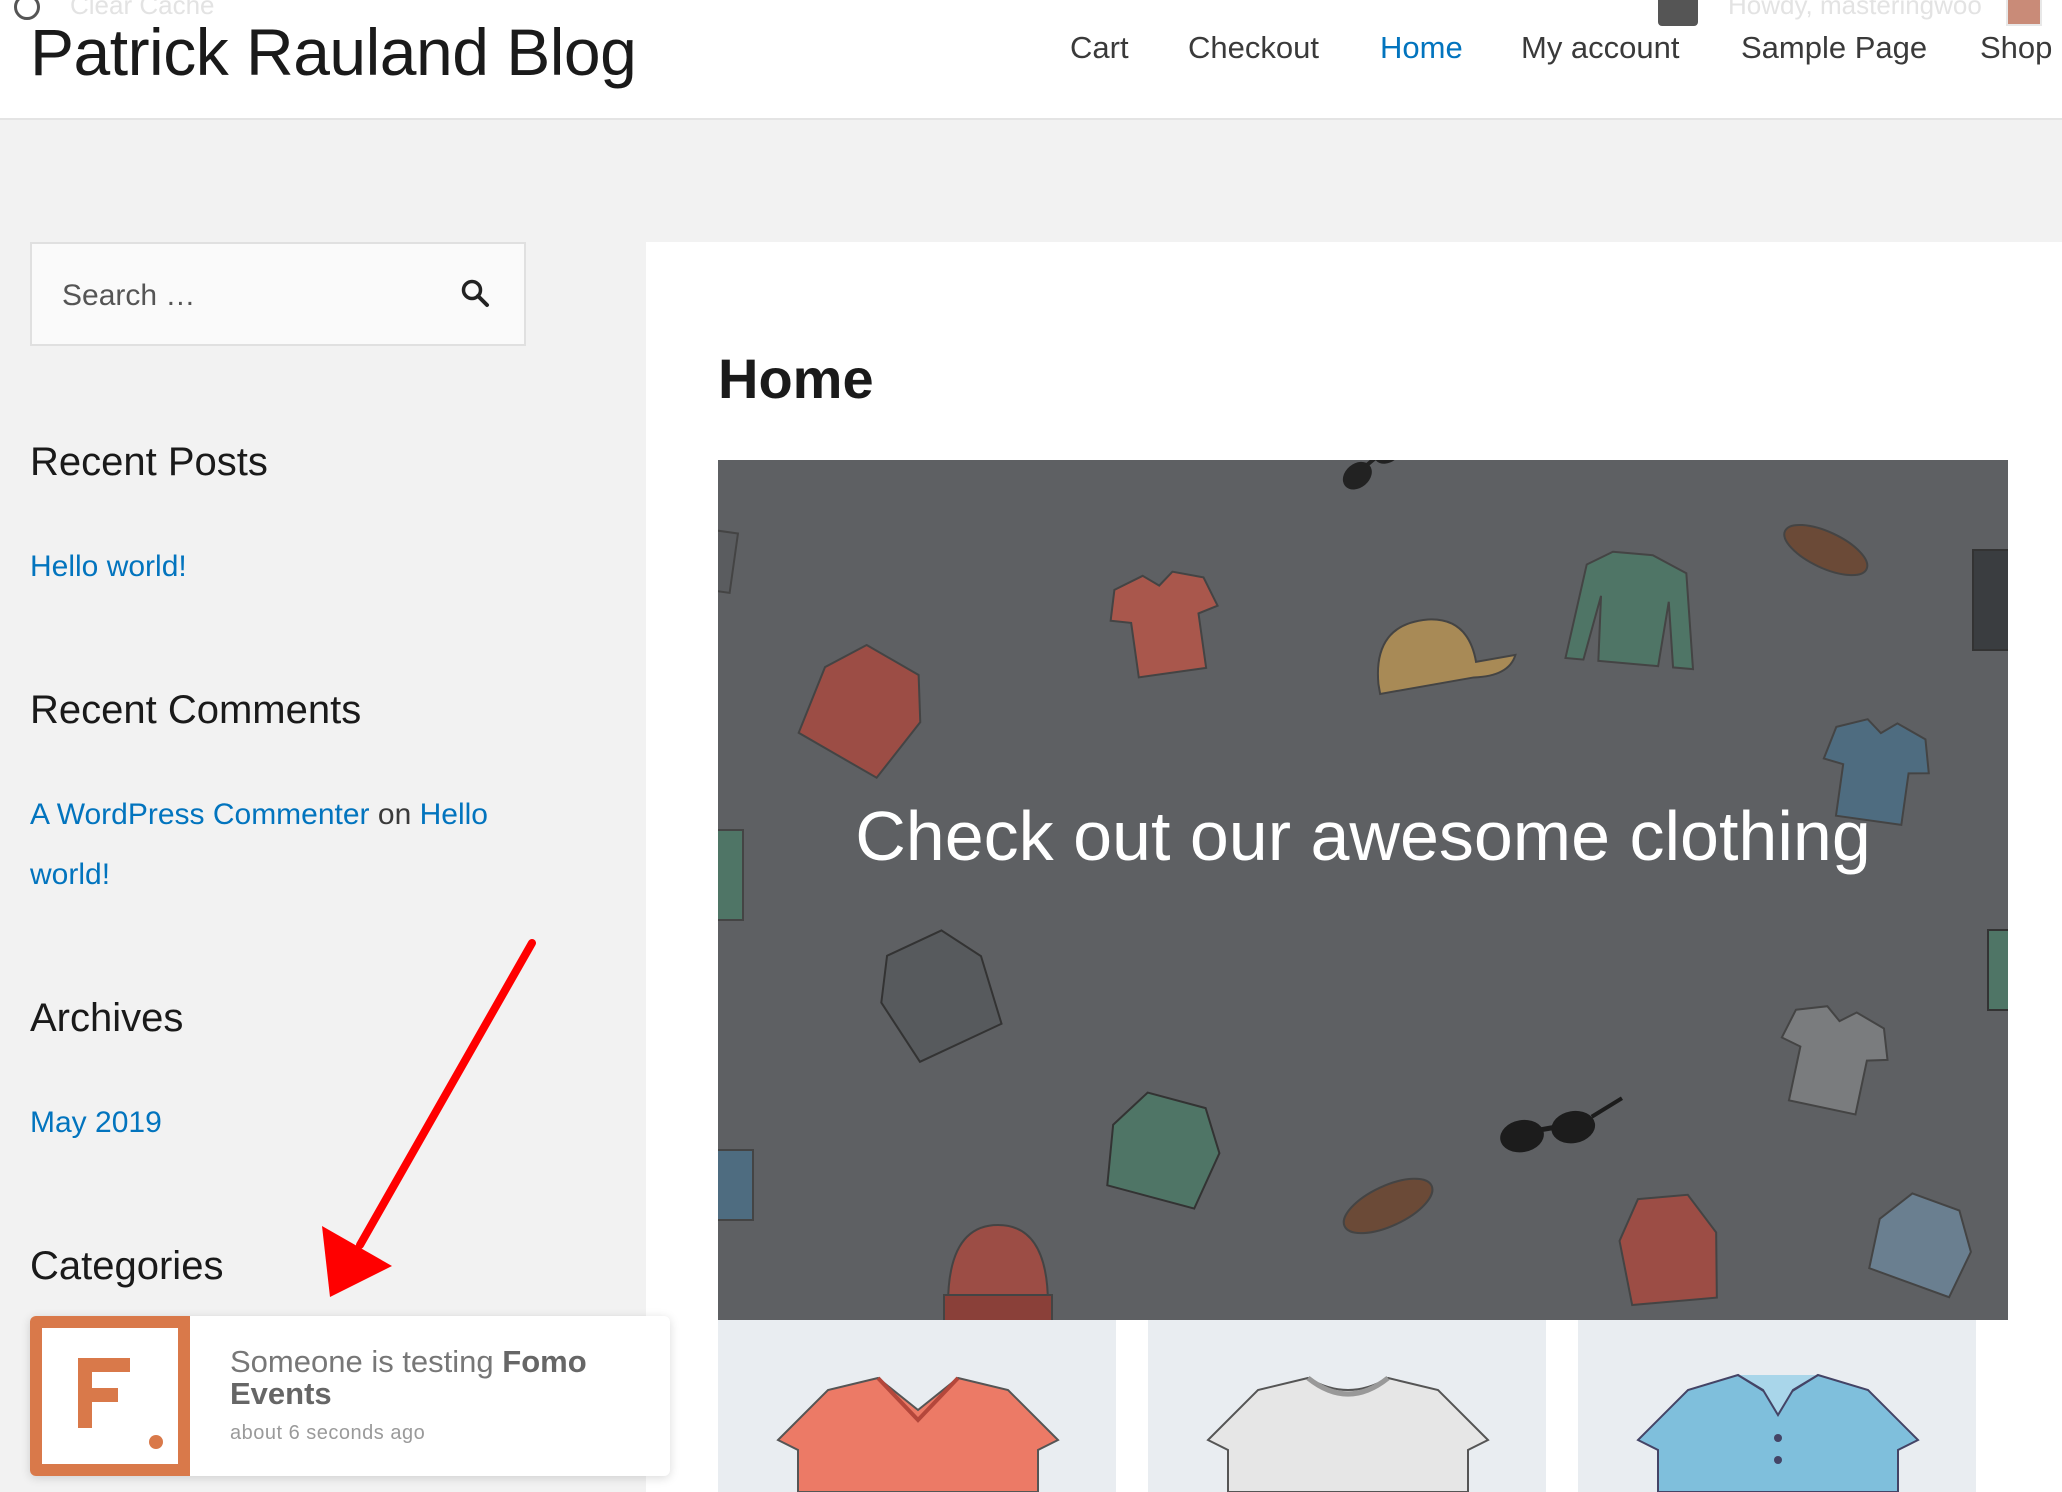 The height and width of the screenshot is (1492, 2062). Describe the element at coordinates (394, 814) in the screenshot. I see `comment-connector: on` at that location.